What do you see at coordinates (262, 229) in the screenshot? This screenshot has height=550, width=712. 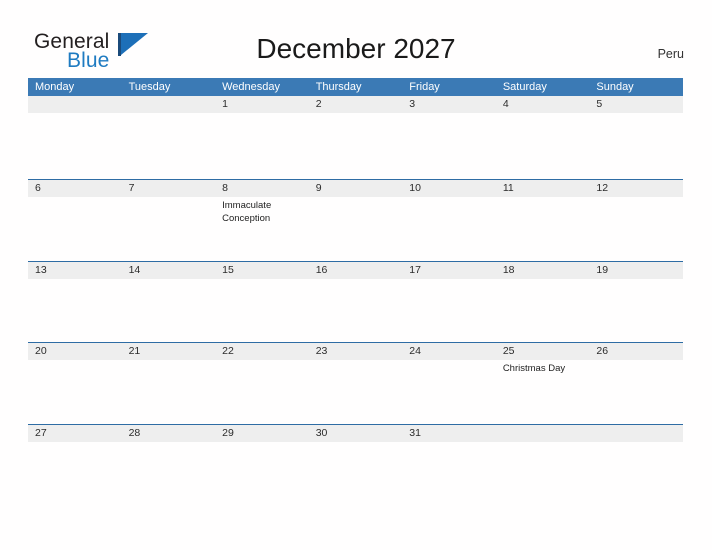 I see `day-cell: Immaculate Conception` at bounding box center [262, 229].